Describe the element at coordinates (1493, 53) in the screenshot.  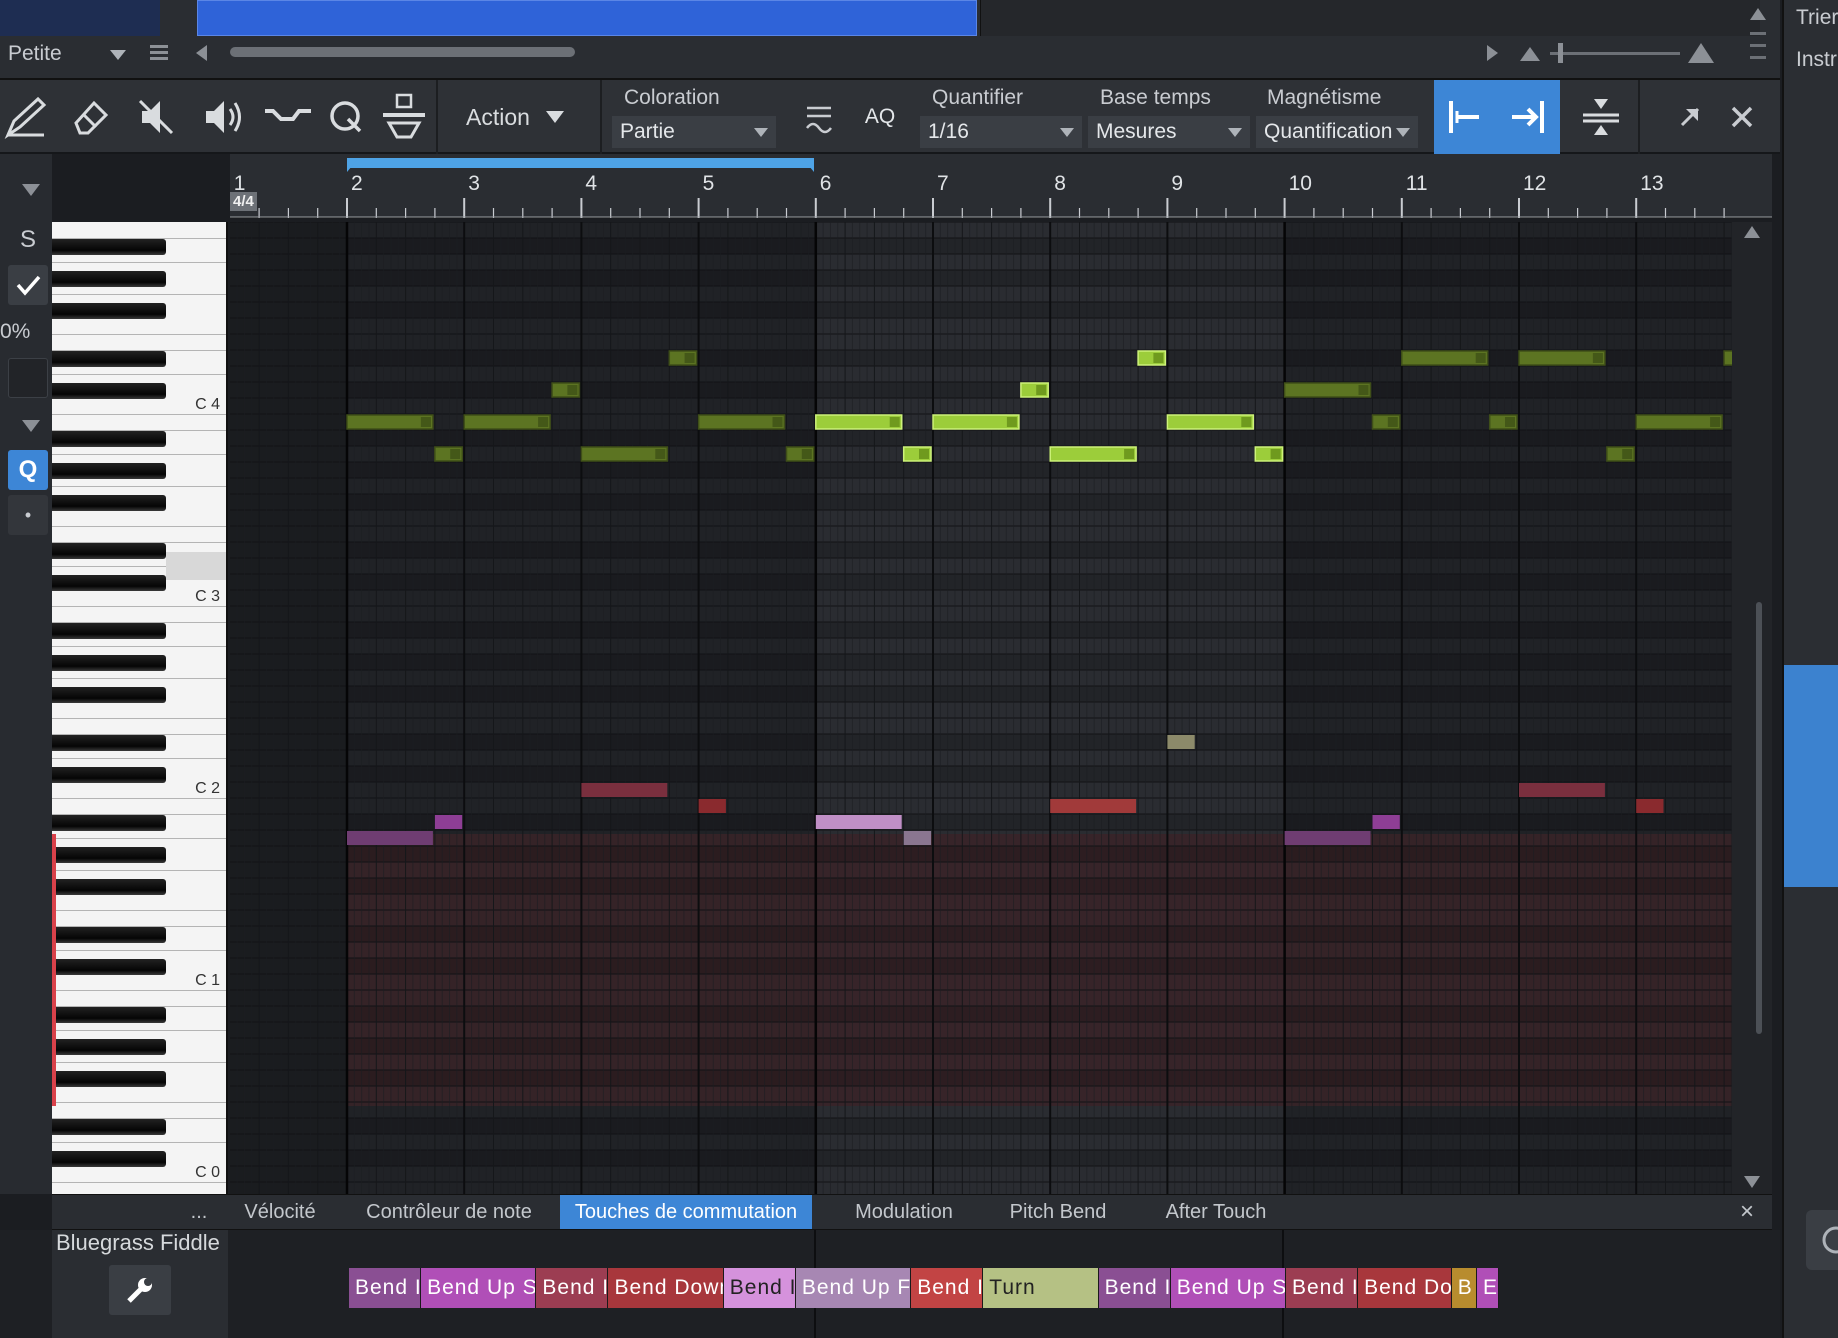
I see `scroll-right-icon` at that location.